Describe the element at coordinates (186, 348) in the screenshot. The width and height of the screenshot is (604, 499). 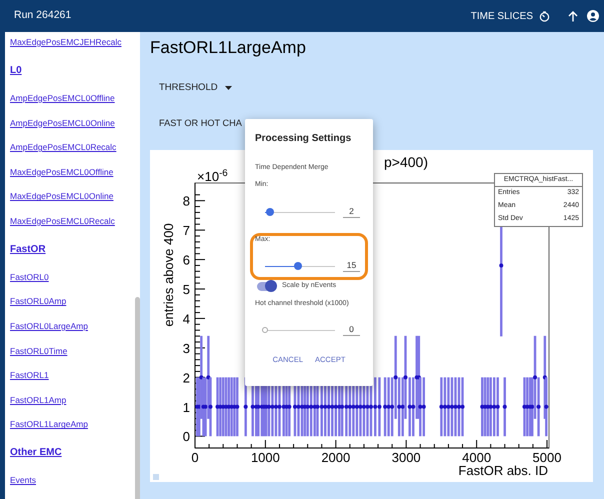
I see `tick-label: 3` at that location.